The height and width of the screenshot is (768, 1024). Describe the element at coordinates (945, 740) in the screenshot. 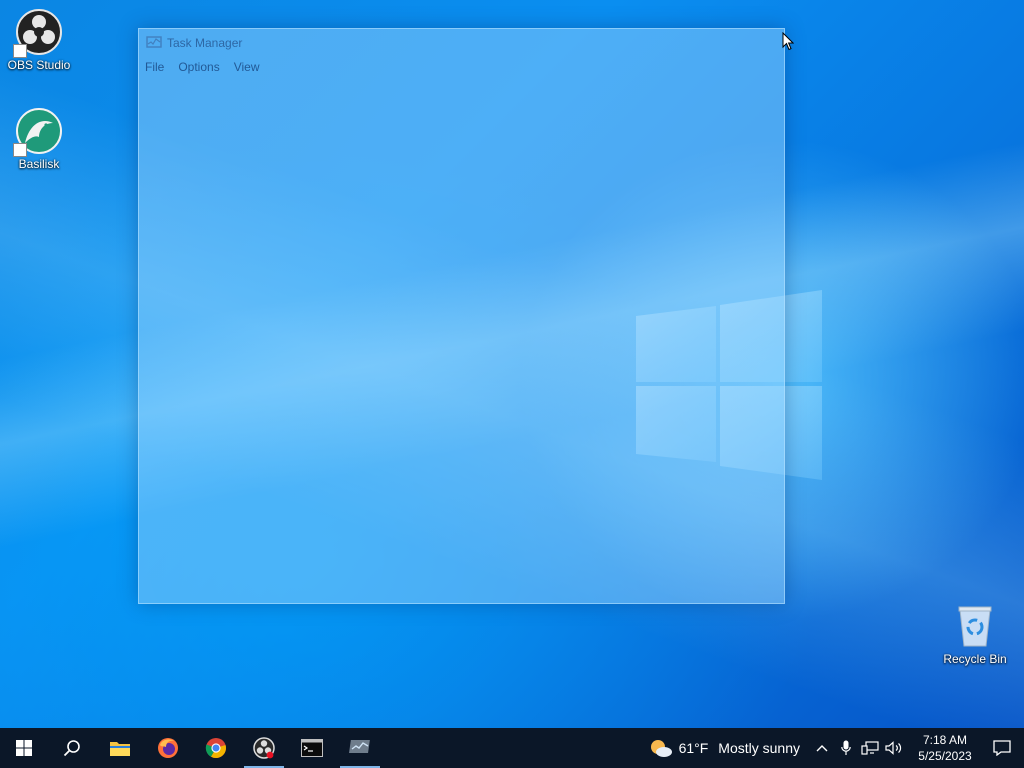

I see `clock-time: 7:18 AM` at that location.